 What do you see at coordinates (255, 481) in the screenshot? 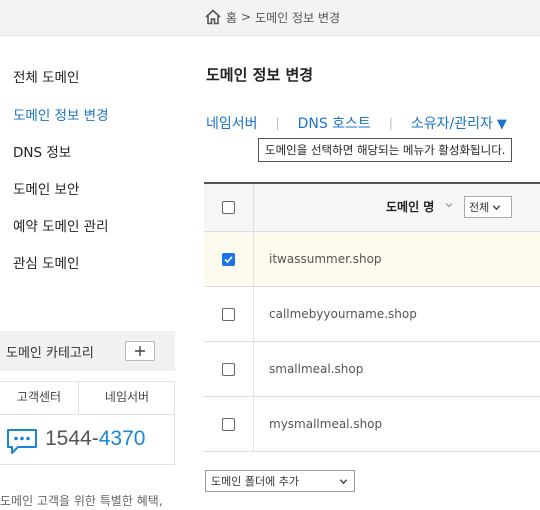
I see `folder-select-value: 도메인 폴더에 추가` at bounding box center [255, 481].